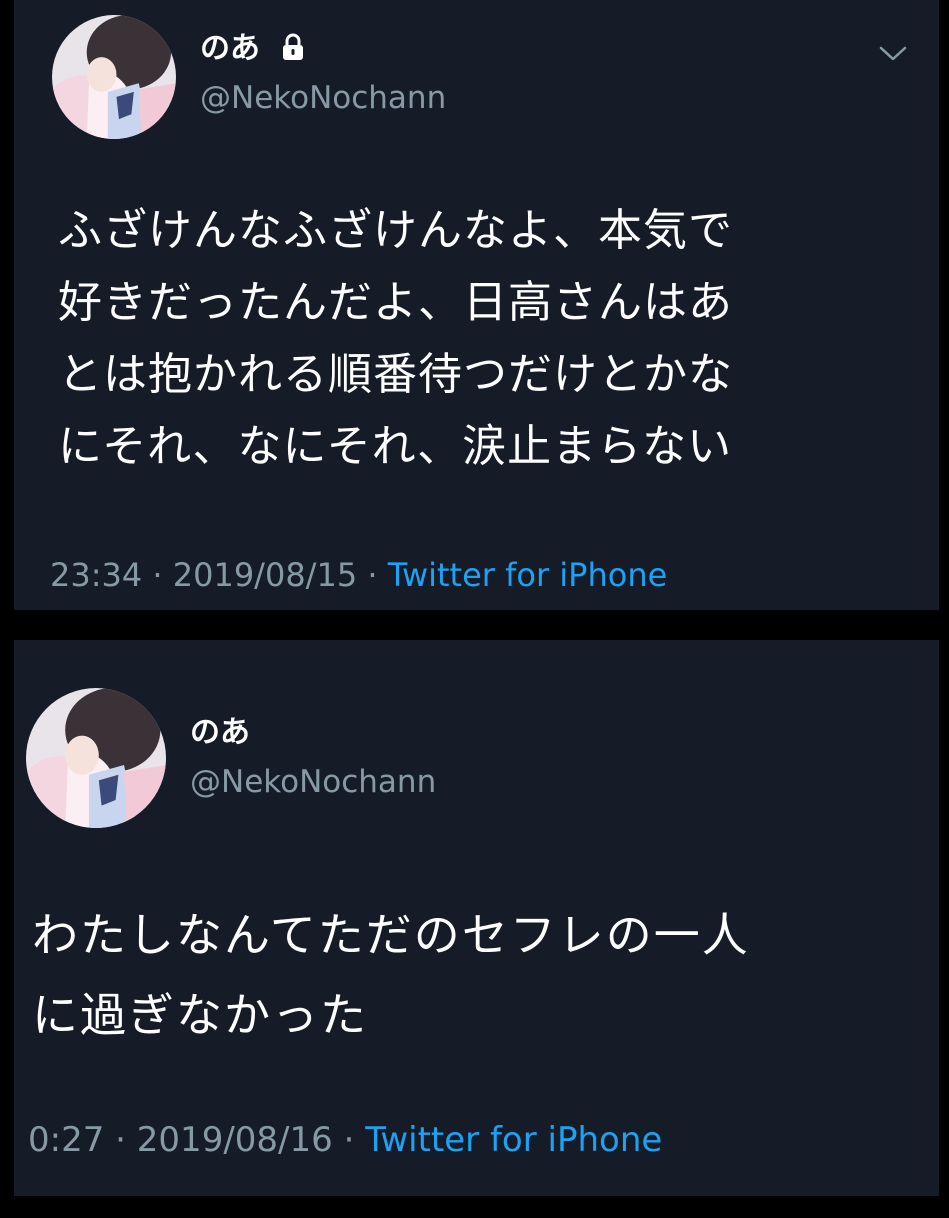 The width and height of the screenshot is (949, 1218). I want to click on tweet-text-line: とは抱かれる順番待つだけとかな, so click(395, 374).